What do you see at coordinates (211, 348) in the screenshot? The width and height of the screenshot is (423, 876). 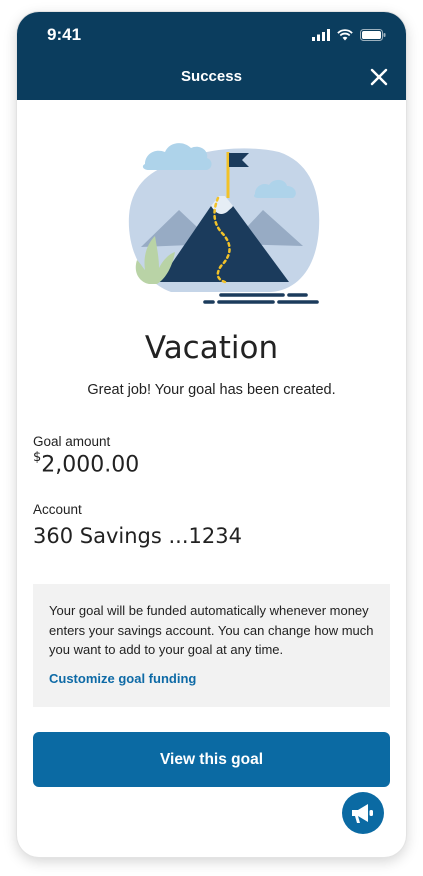 I see `goal-name: Vacation` at bounding box center [211, 348].